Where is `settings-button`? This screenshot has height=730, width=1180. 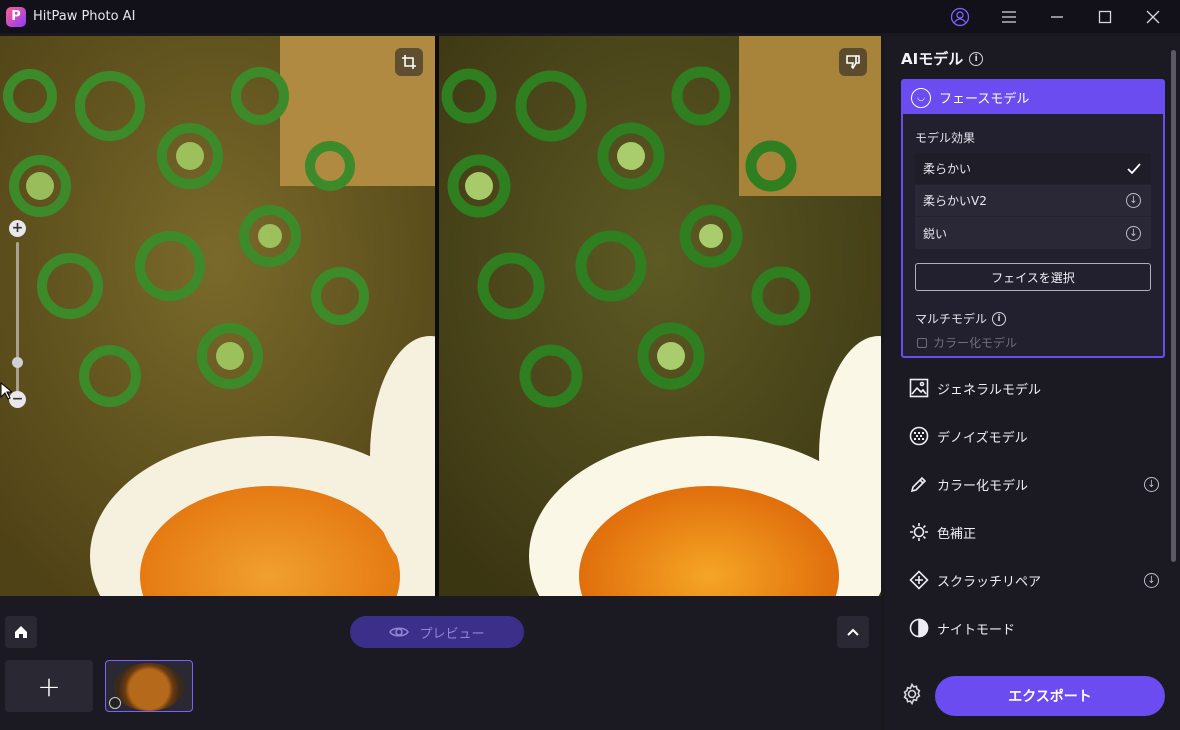
settings-button is located at coordinates (912, 694).